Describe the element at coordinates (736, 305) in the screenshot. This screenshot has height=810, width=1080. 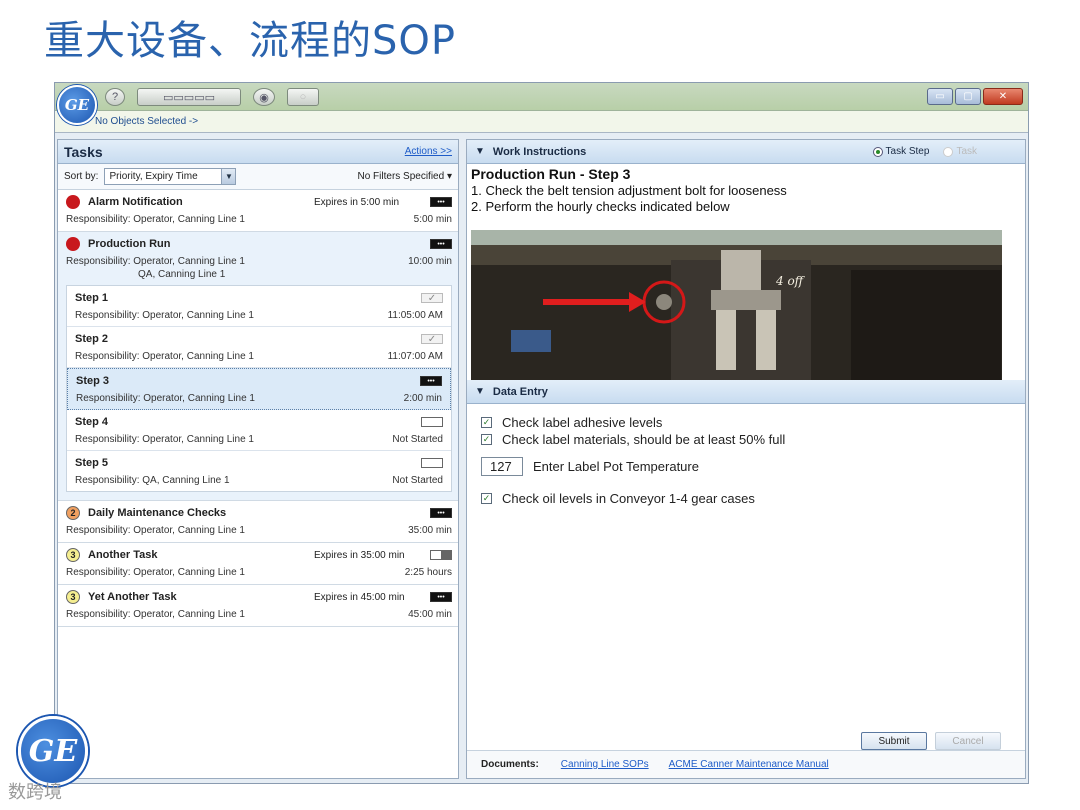
I see `equipment-photo: 4 off` at that location.